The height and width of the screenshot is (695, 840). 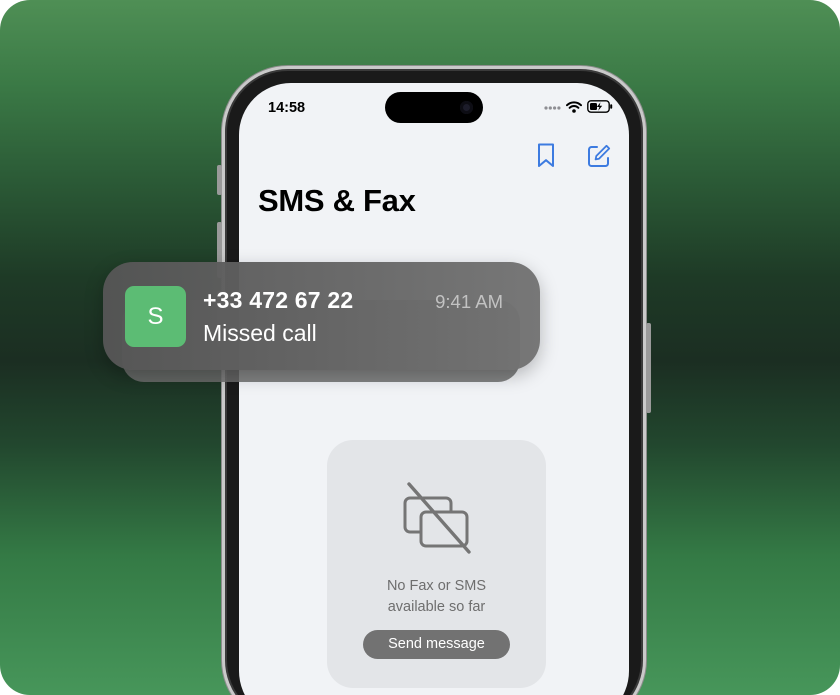 What do you see at coordinates (321, 316) in the screenshot?
I see `missed-call-notification: S +33 472 67 22 9:41 AM Missed call` at bounding box center [321, 316].